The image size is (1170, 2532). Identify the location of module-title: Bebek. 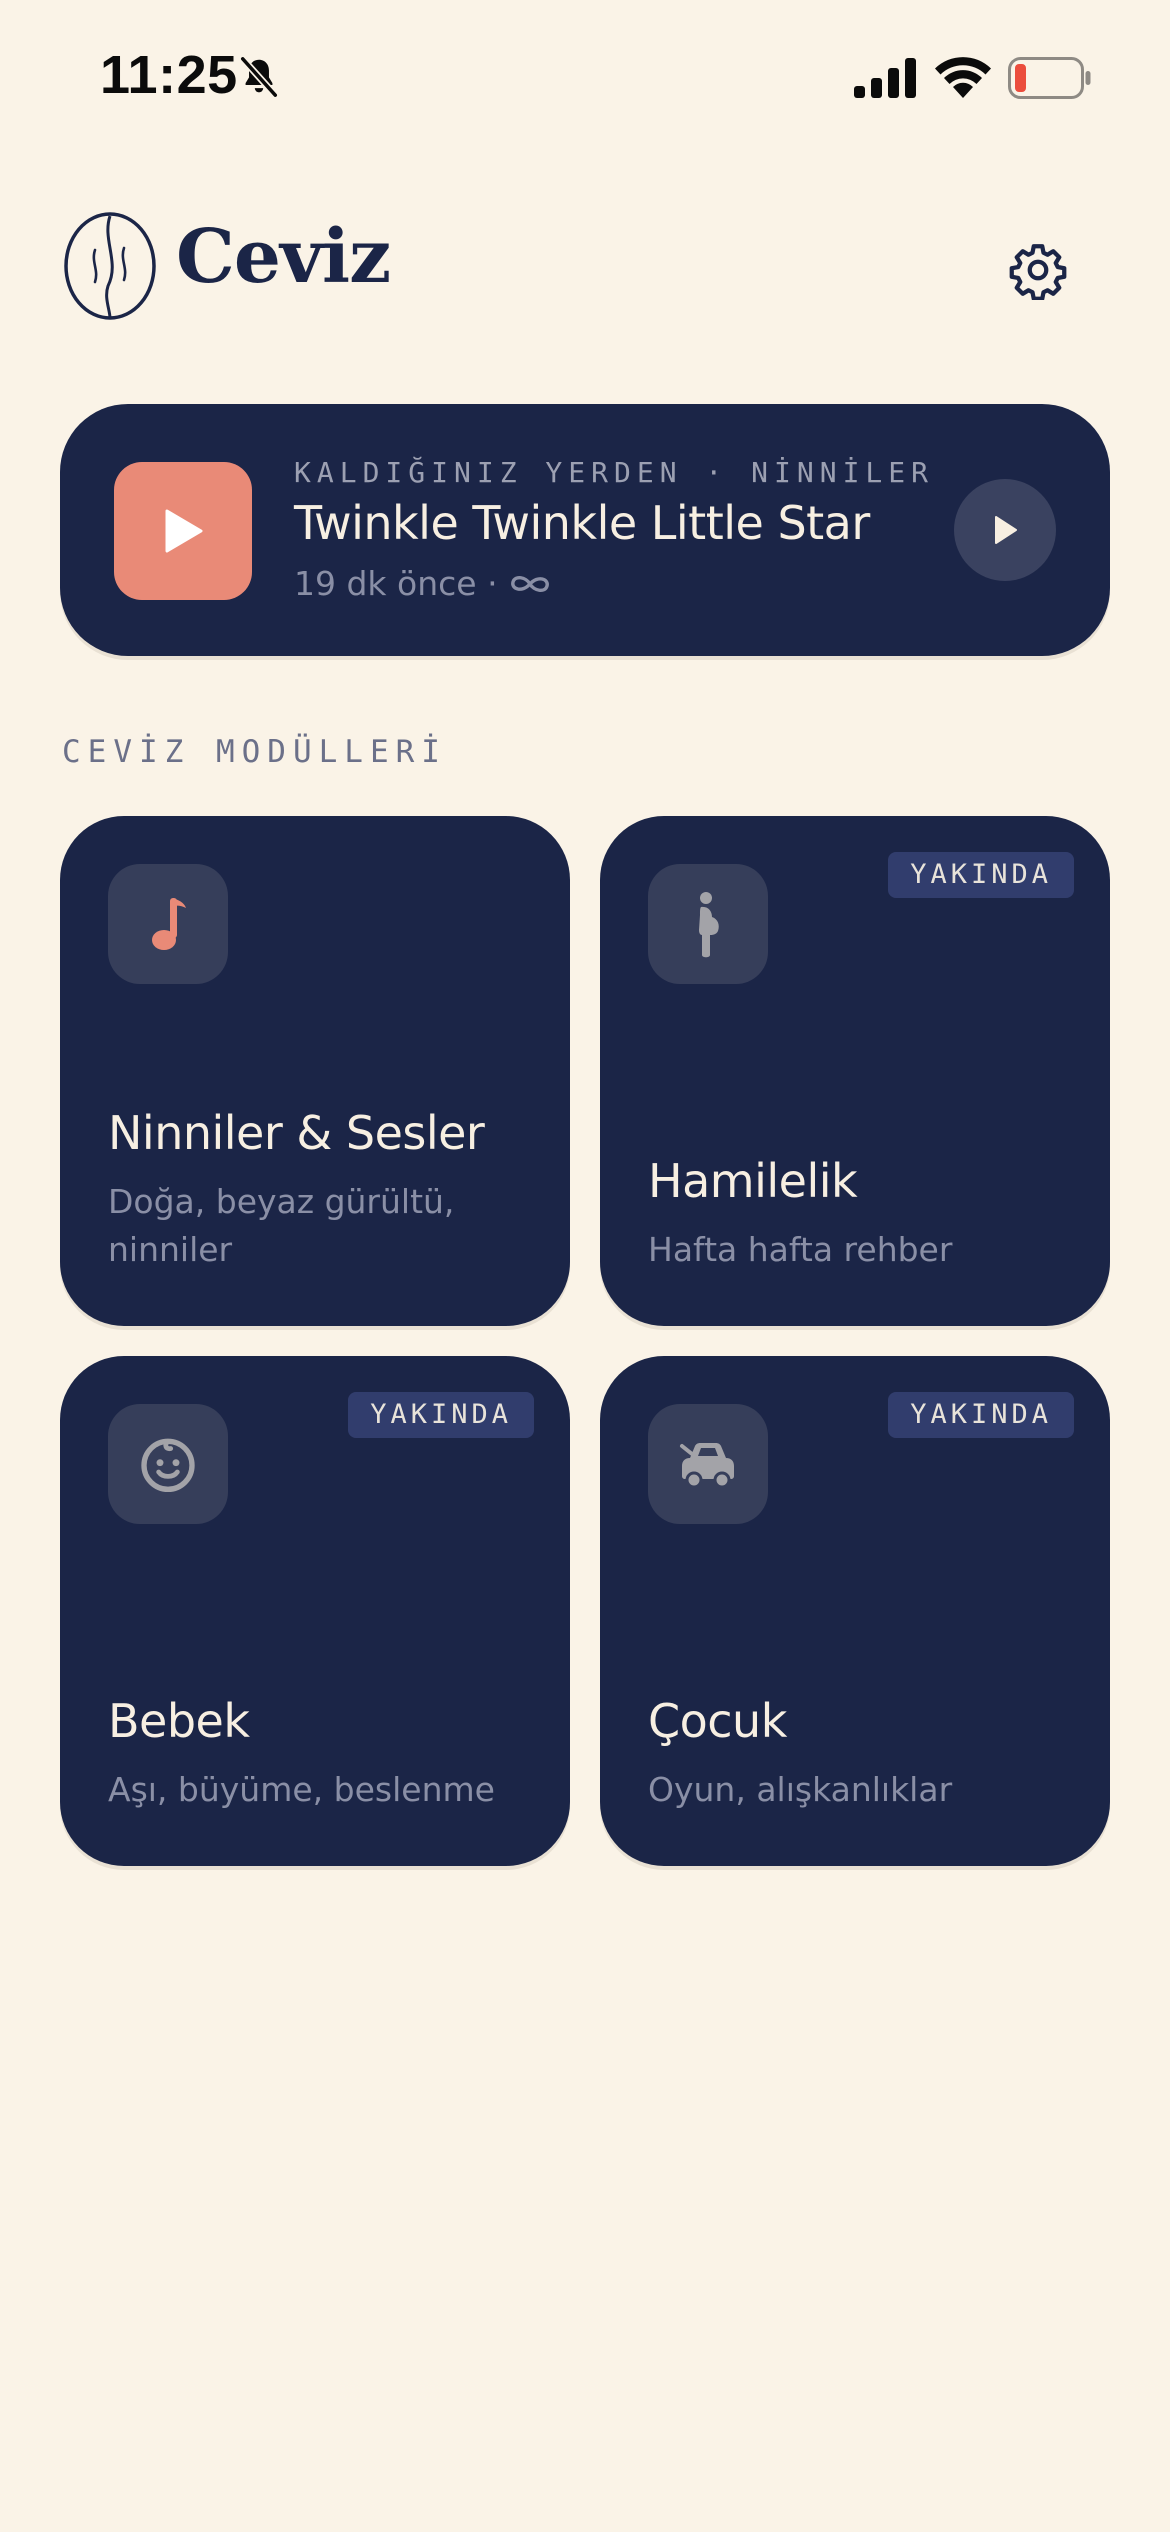
(179, 1721).